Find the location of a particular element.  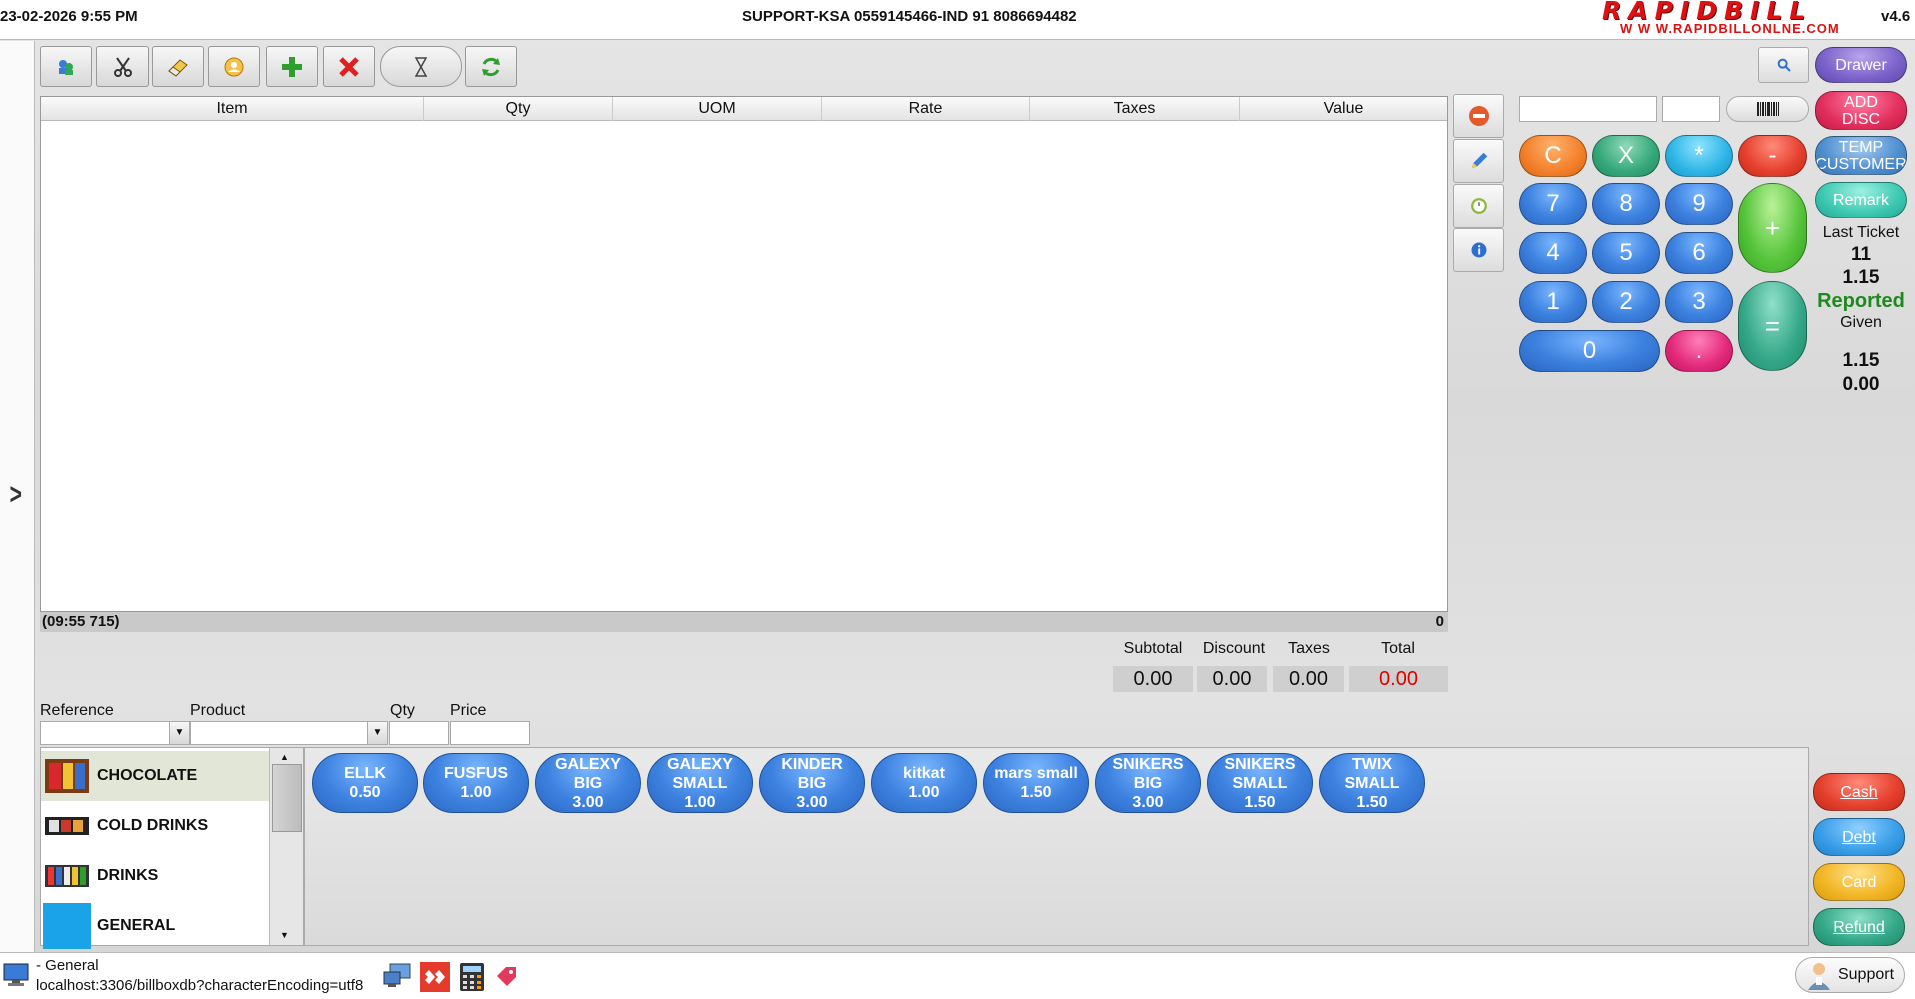

location-label: - General is located at coordinates (67, 965).